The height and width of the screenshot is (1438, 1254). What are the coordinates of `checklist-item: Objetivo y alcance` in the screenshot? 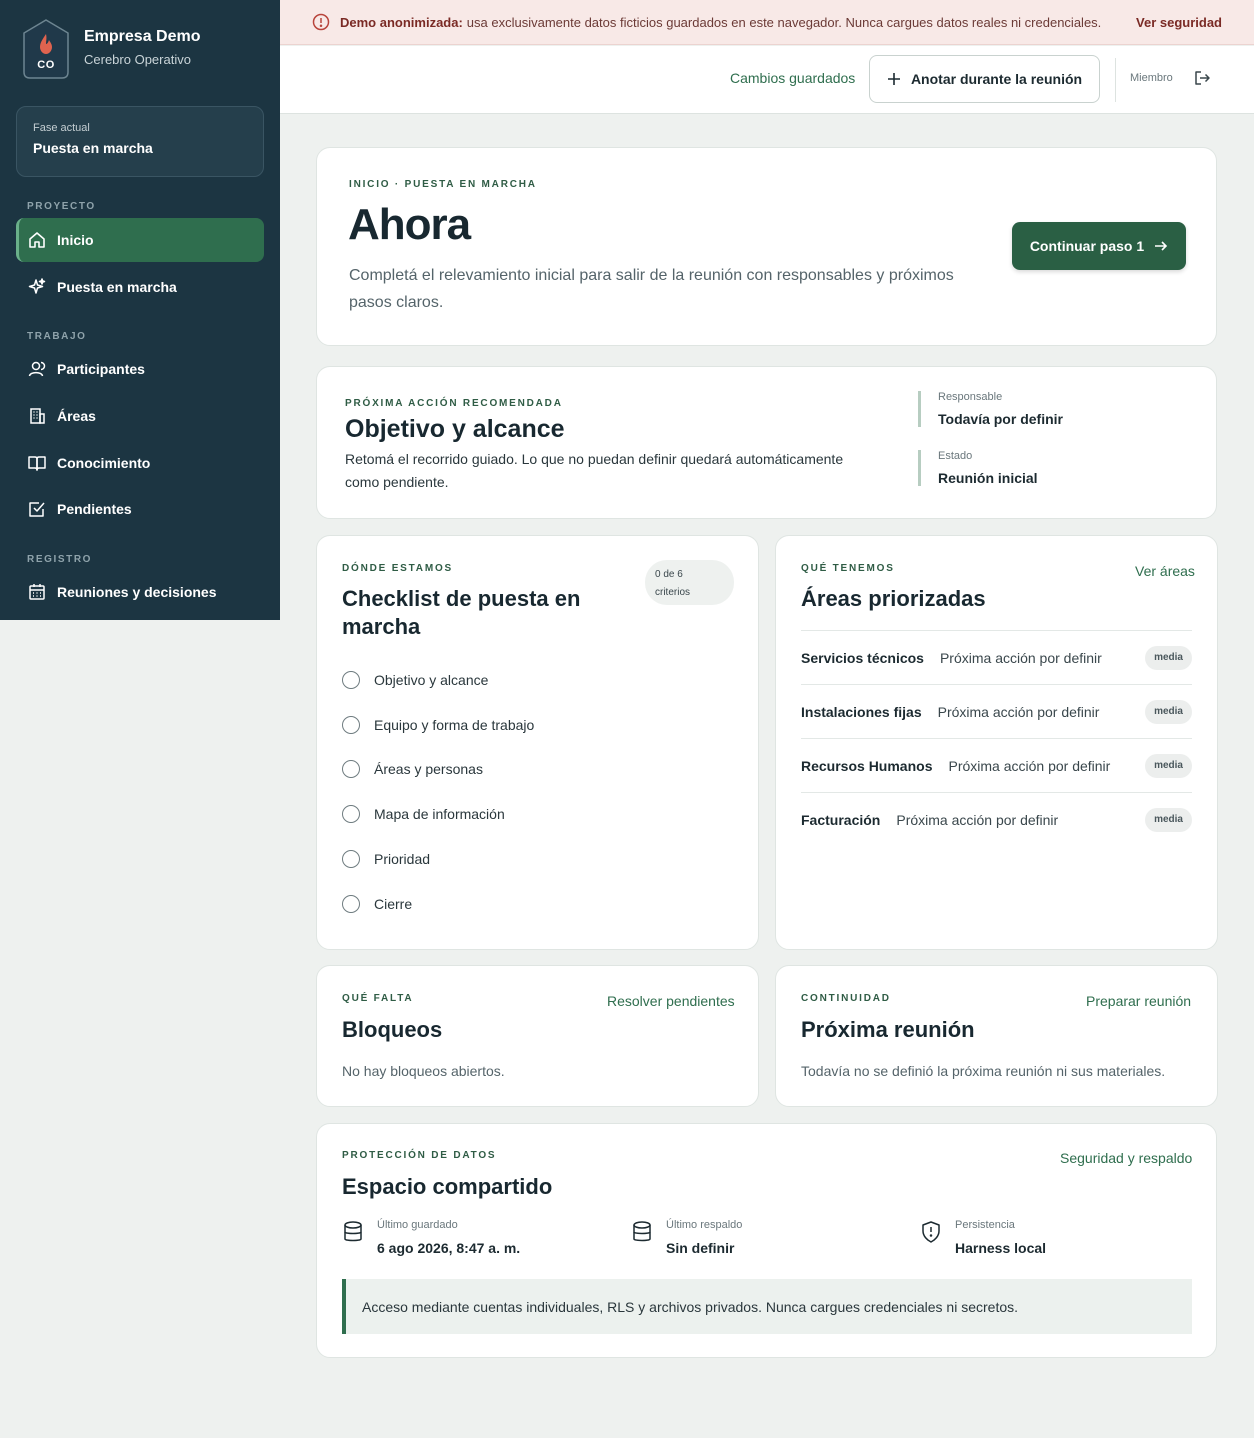 It's located at (415, 680).